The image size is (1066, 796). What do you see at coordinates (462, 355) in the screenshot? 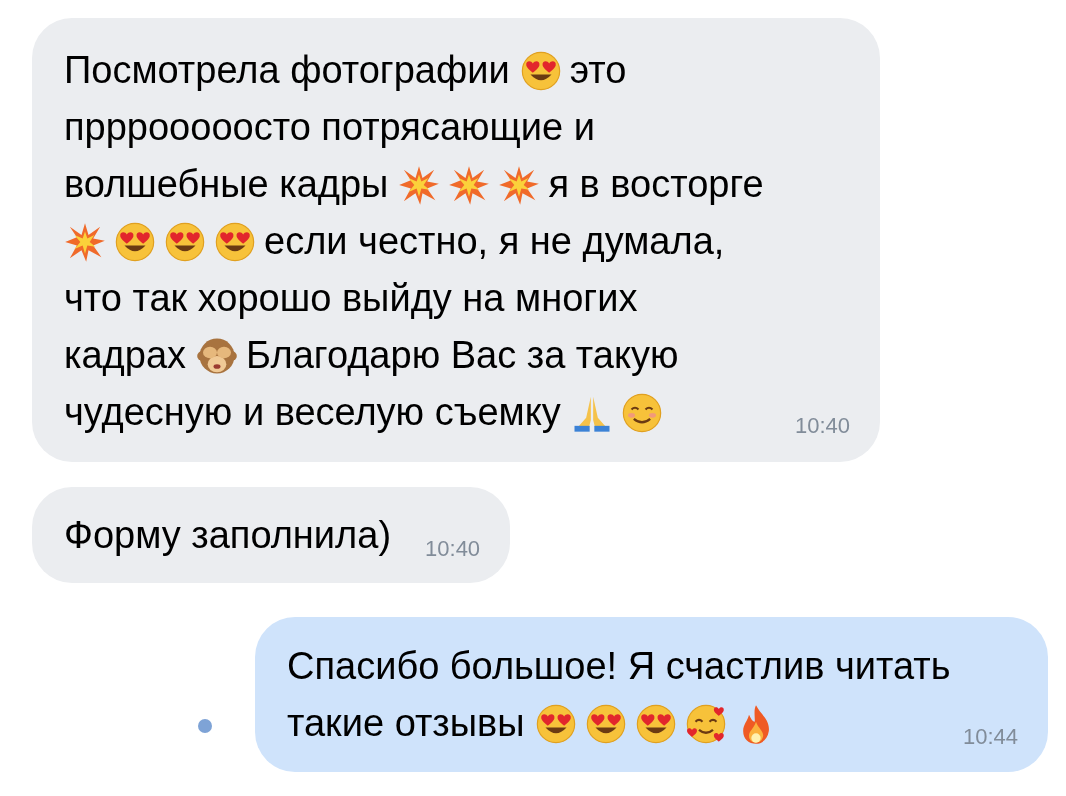
I see `message-text: Благодарю Вас за такую` at bounding box center [462, 355].